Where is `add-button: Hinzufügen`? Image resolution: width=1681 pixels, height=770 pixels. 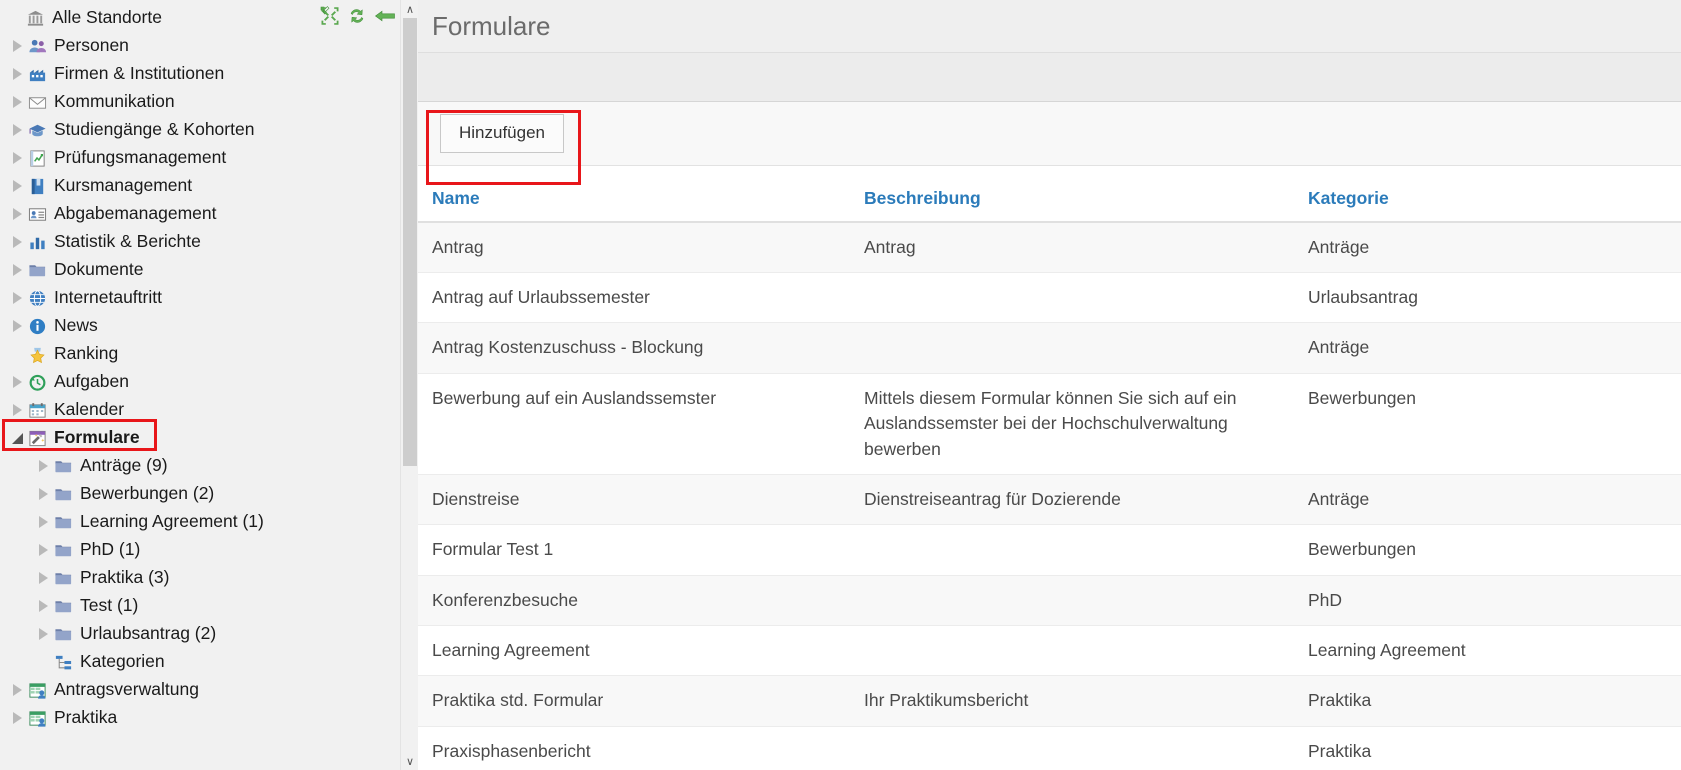 add-button: Hinzufügen is located at coordinates (502, 133).